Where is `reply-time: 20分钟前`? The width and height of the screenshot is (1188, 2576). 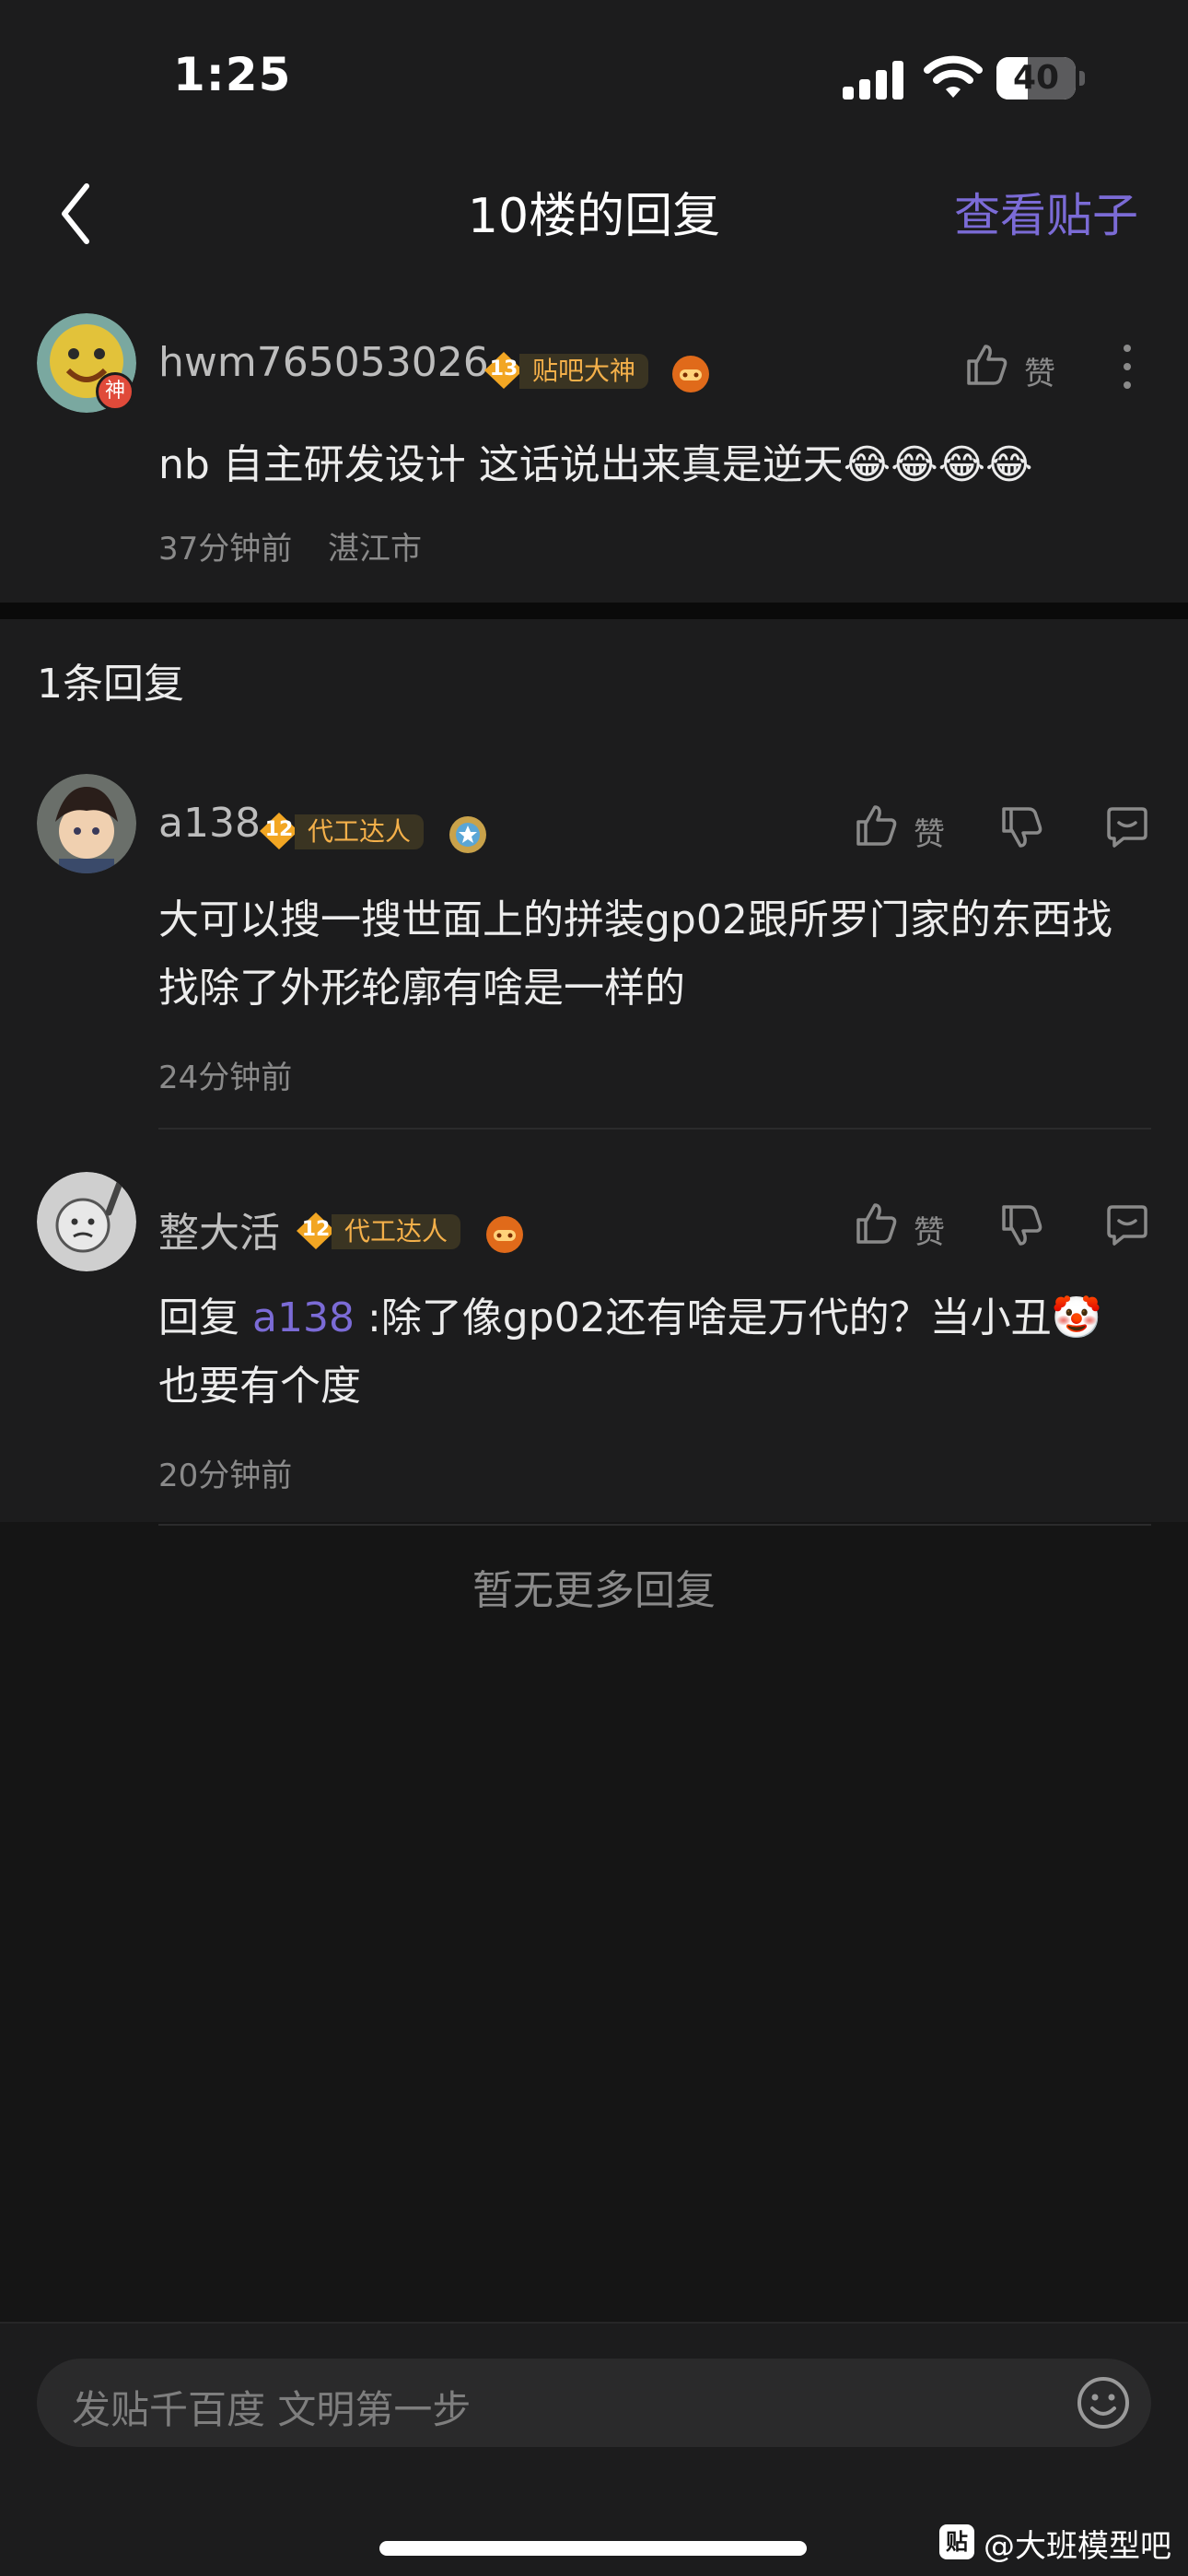 reply-time: 20分钟前 is located at coordinates (225, 1476).